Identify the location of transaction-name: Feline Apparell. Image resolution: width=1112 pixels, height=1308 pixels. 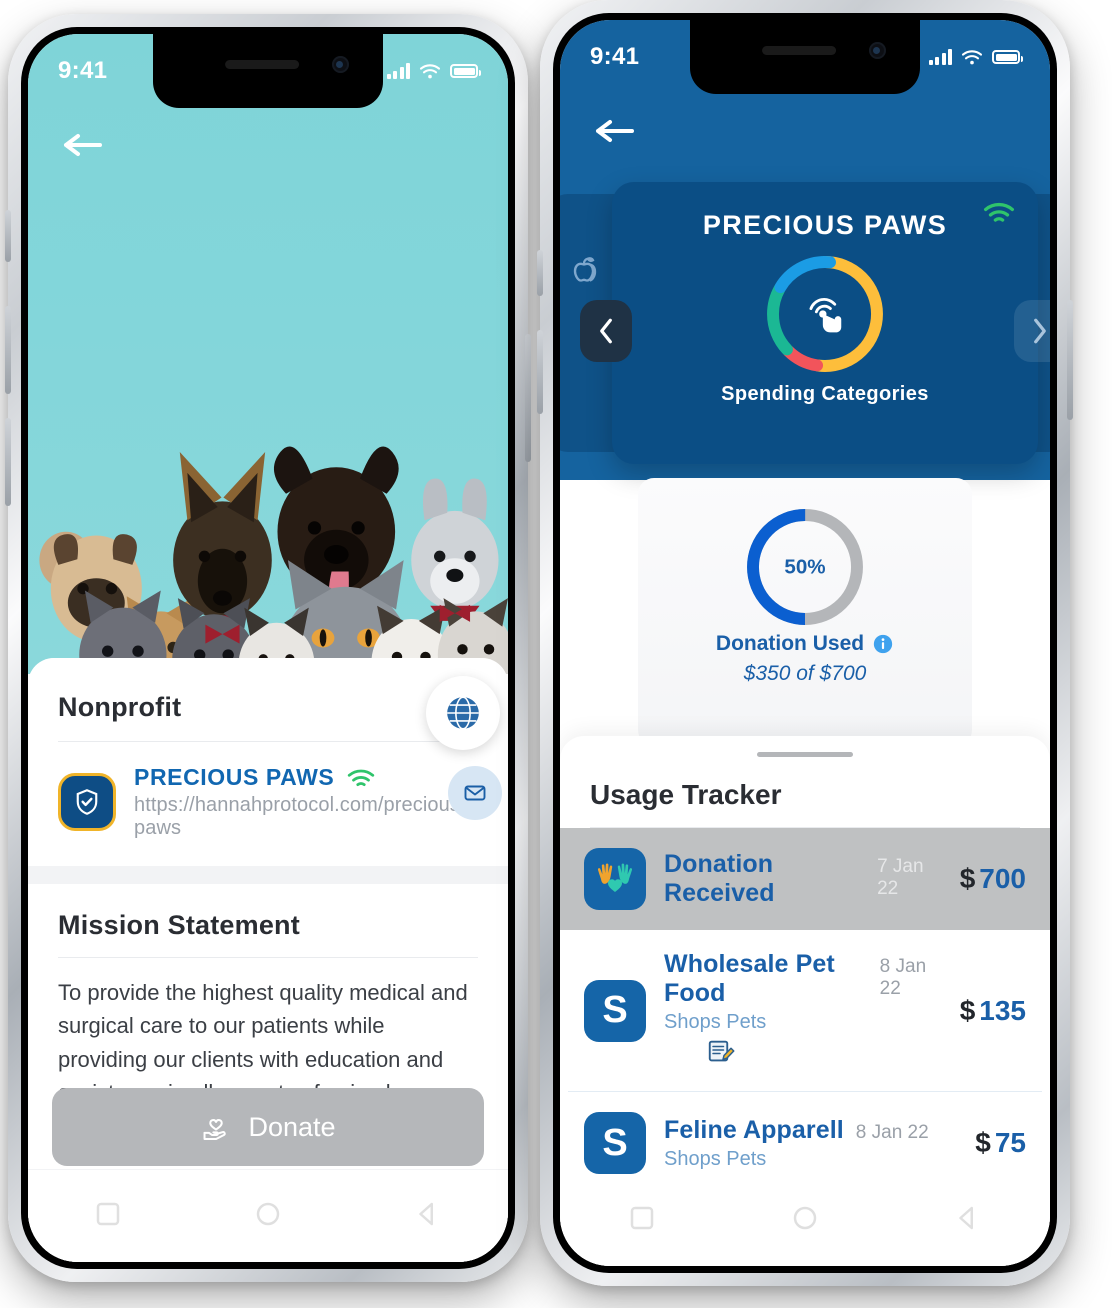
(754, 1129).